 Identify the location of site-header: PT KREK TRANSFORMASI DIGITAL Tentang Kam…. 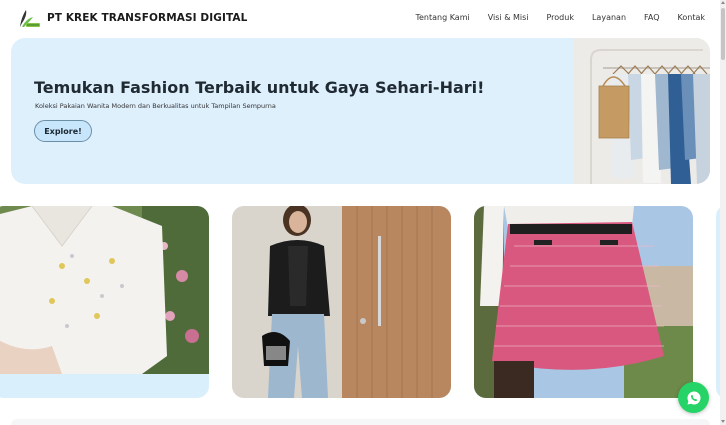
(363, 19).